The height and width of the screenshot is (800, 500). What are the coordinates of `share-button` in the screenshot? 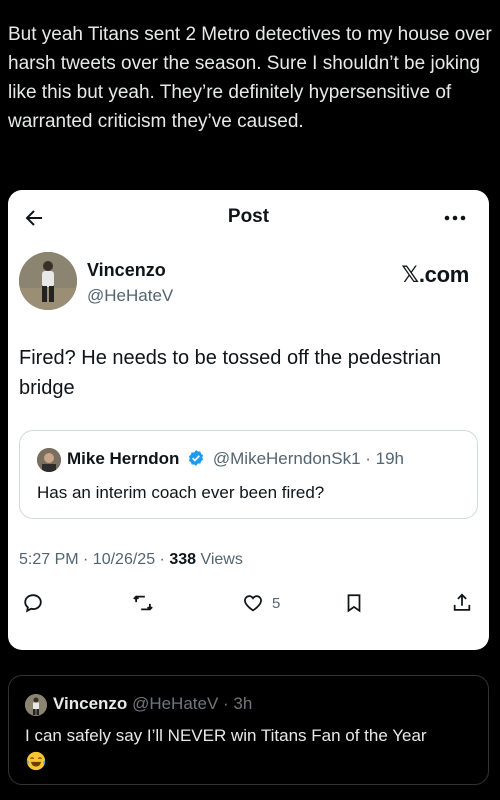 It's located at (462, 603).